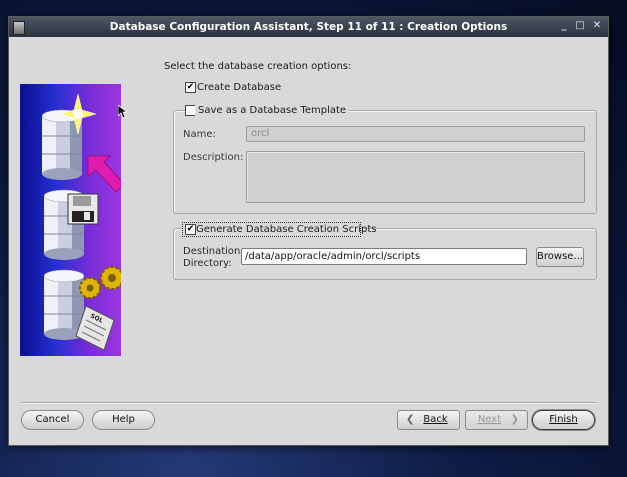  What do you see at coordinates (564, 26) in the screenshot?
I see `minimize-icon: _` at bounding box center [564, 26].